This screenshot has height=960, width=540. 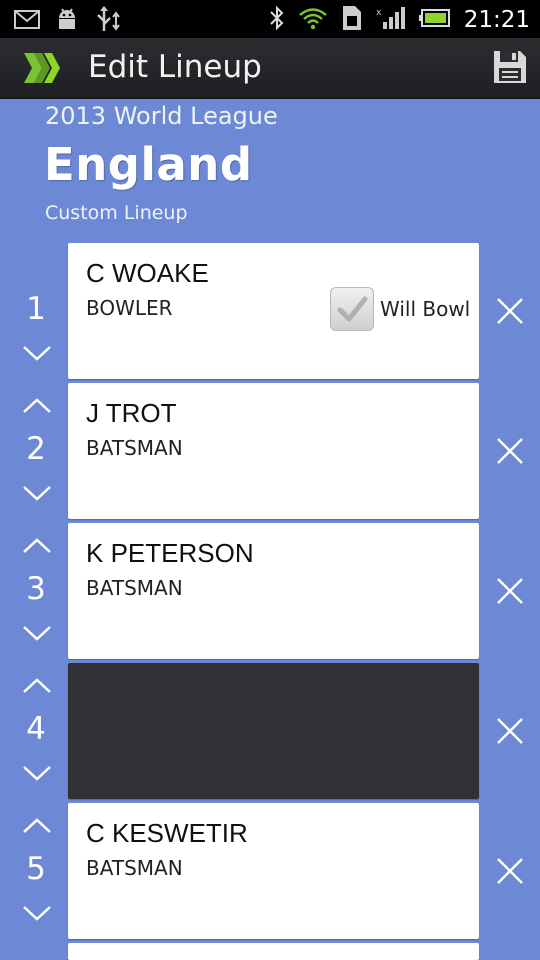 I want to click on batting-position-number: 2, so click(x=36, y=449).